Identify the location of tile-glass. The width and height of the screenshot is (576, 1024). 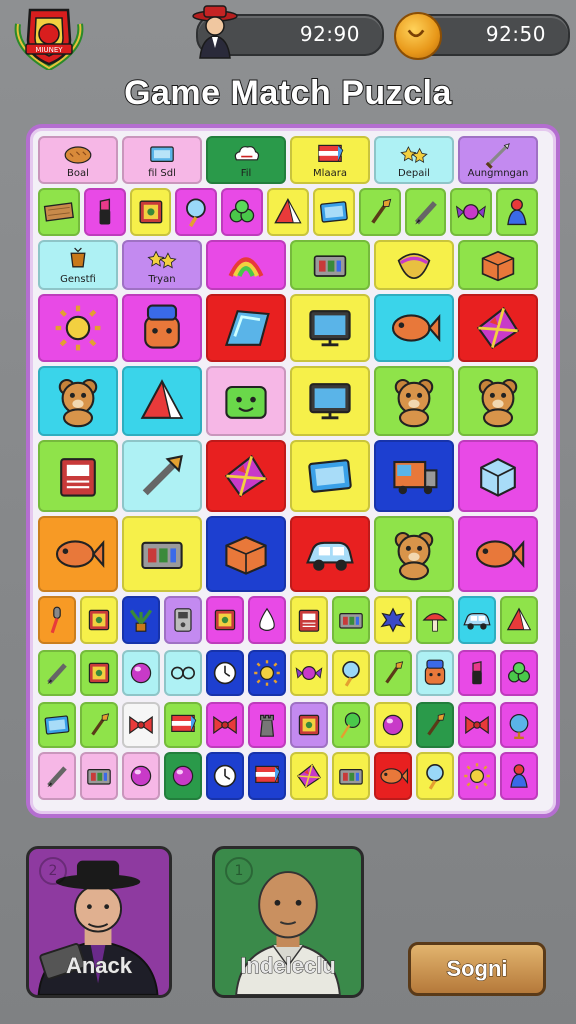
(246, 328).